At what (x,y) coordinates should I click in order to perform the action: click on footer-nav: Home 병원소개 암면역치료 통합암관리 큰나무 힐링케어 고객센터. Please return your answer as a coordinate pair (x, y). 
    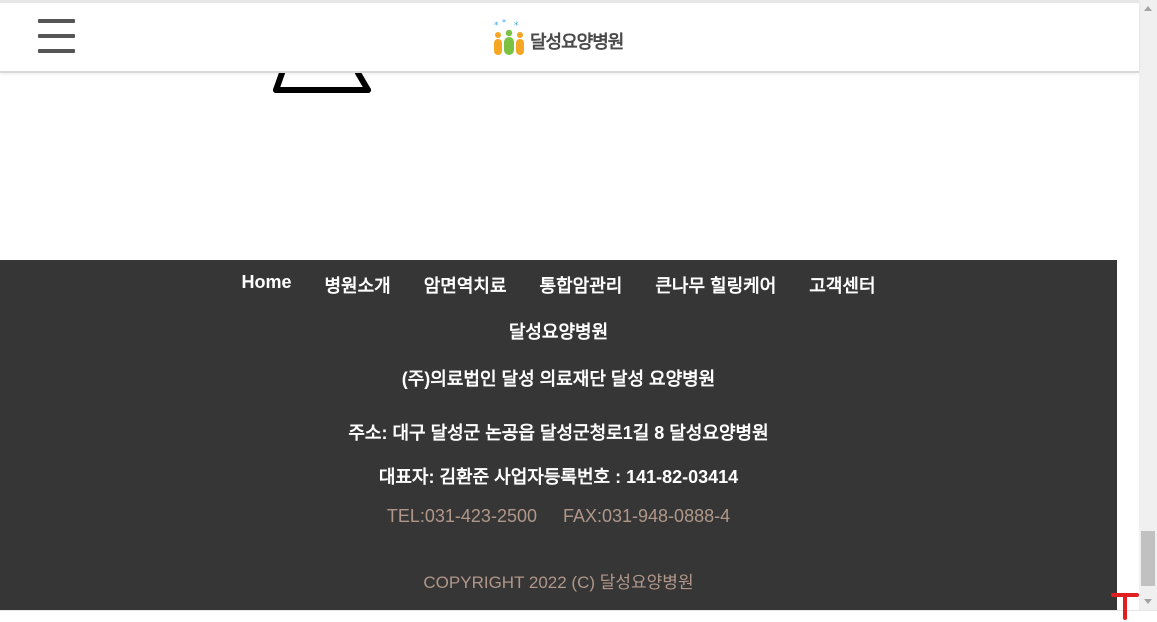
    Looking at the image, I should click on (558, 285).